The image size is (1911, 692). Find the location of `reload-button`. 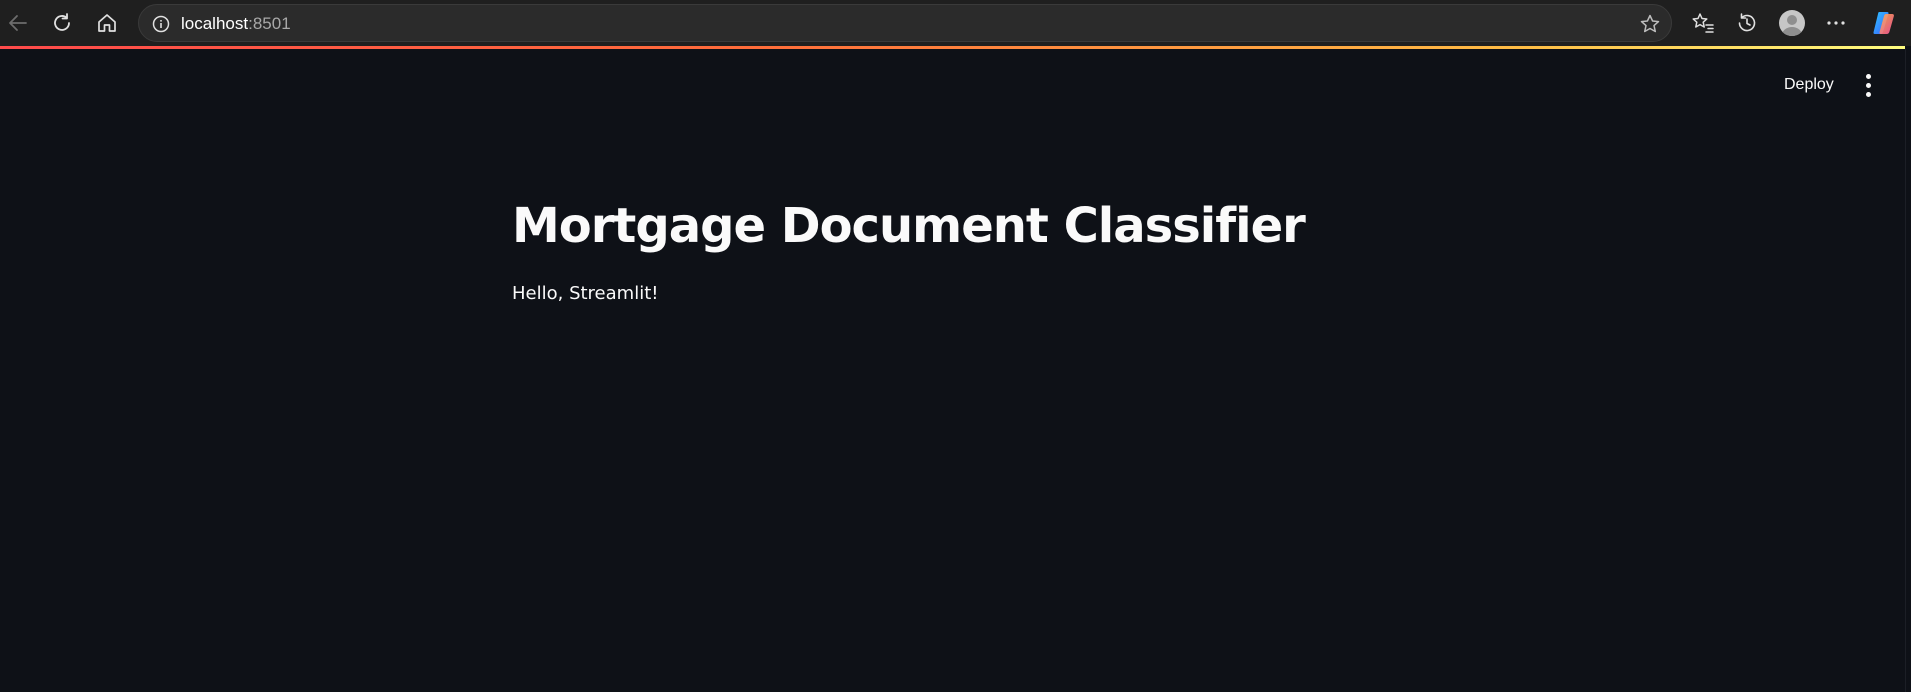

reload-button is located at coordinates (62, 23).